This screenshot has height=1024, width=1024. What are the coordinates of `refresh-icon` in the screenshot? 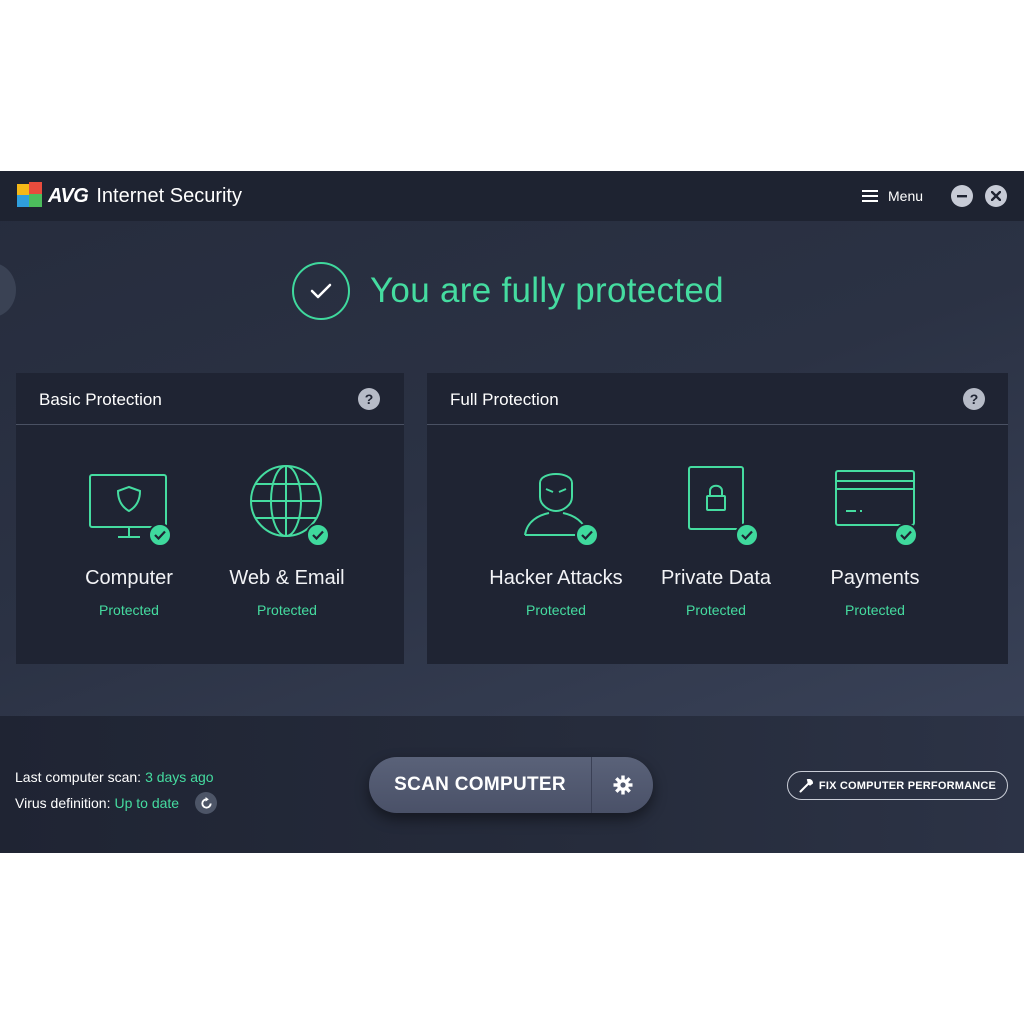 It's located at (206, 803).